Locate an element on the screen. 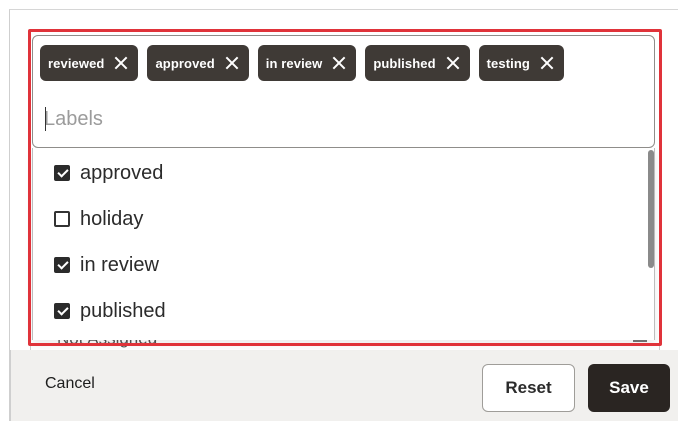 The width and height of the screenshot is (678, 421). option-published: published is located at coordinates (110, 311).